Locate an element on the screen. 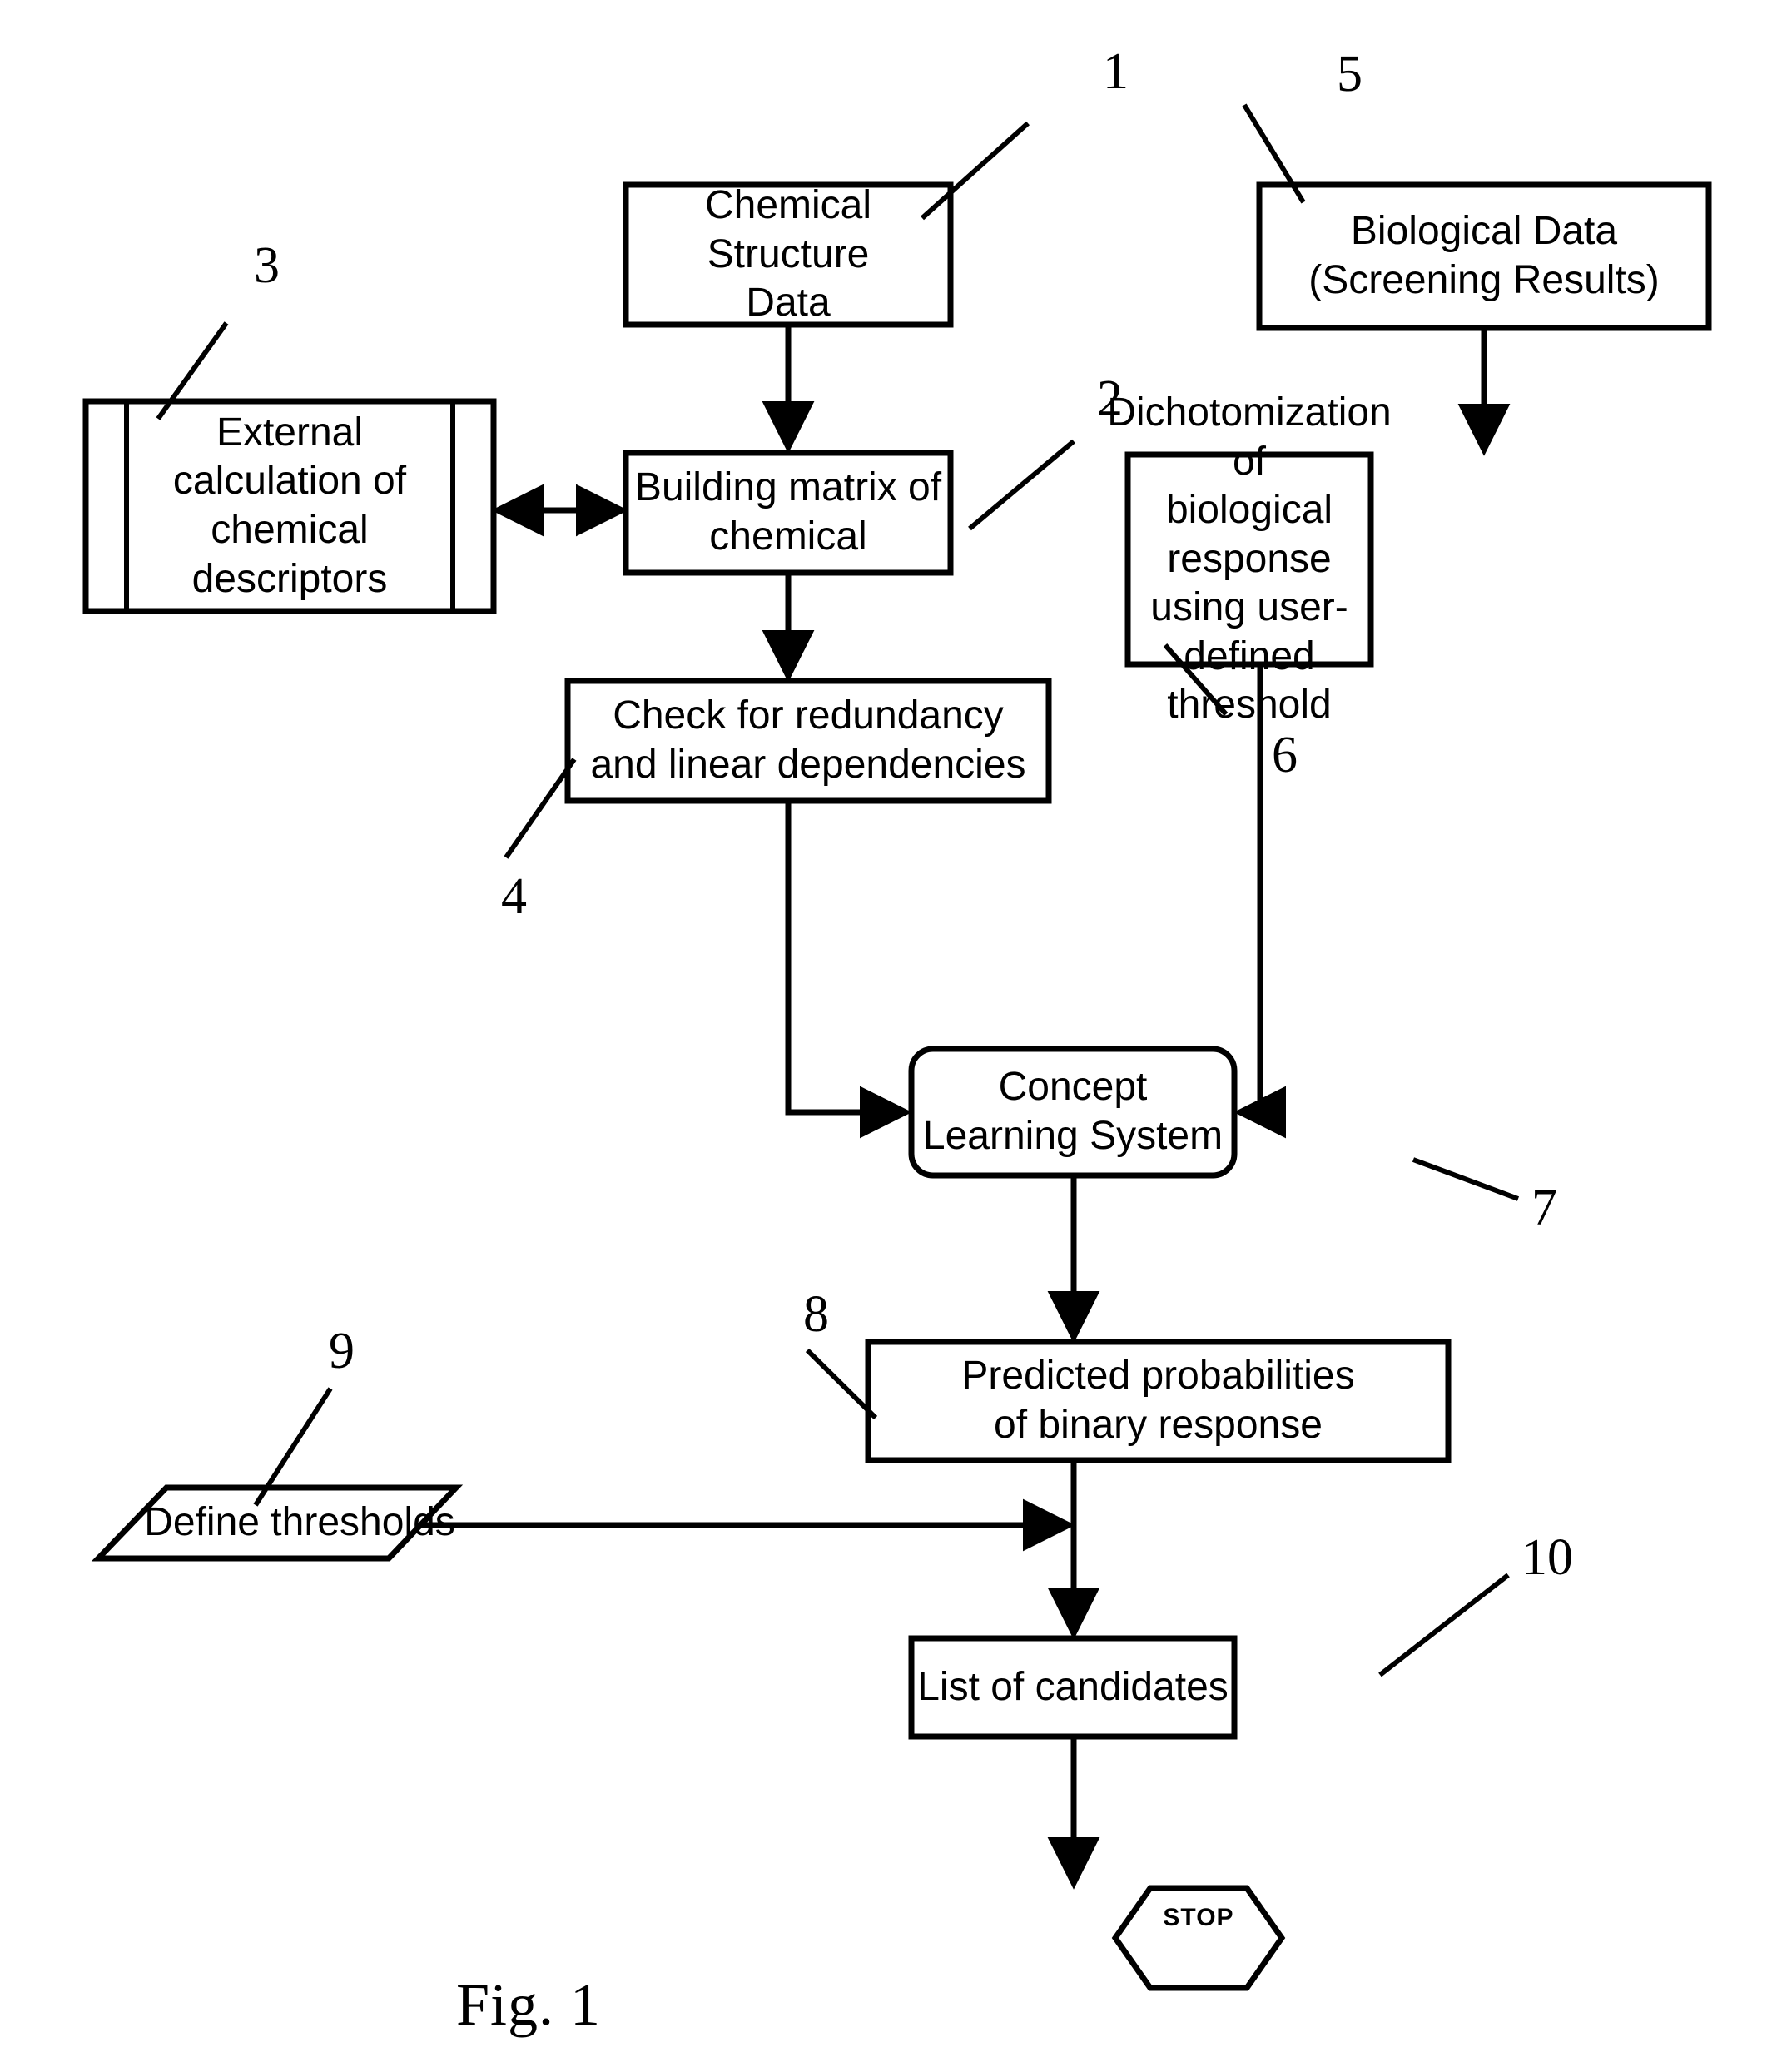 The image size is (1777, 2072). reference-numeral-2: 2 is located at coordinates (1110, 398).